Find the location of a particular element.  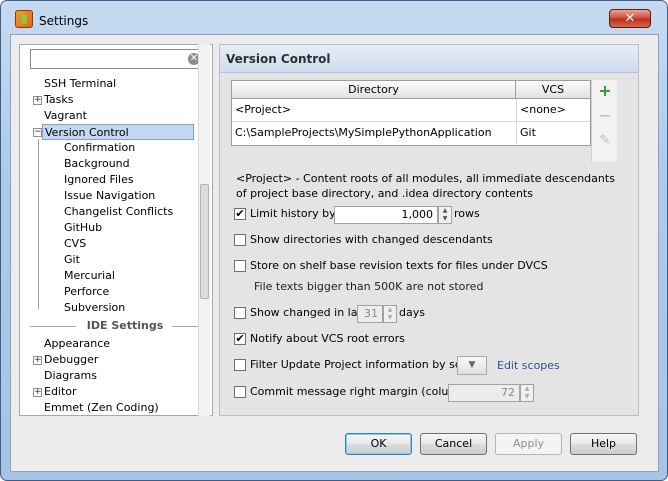

remove-mapping-icon: − is located at coordinates (605, 116).